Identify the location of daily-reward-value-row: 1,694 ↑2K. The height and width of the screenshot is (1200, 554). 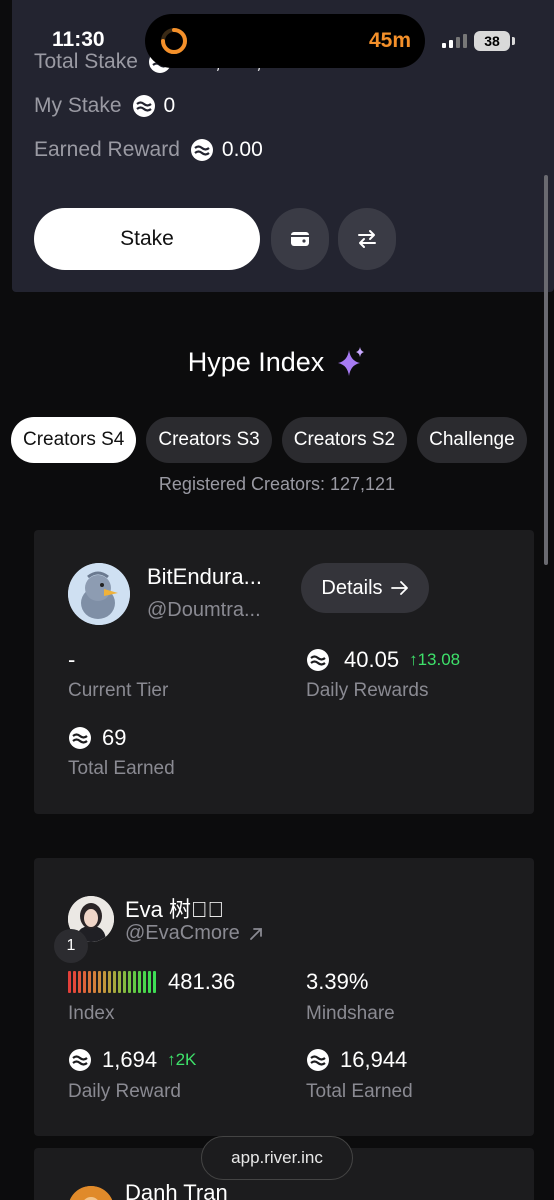
(132, 1060).